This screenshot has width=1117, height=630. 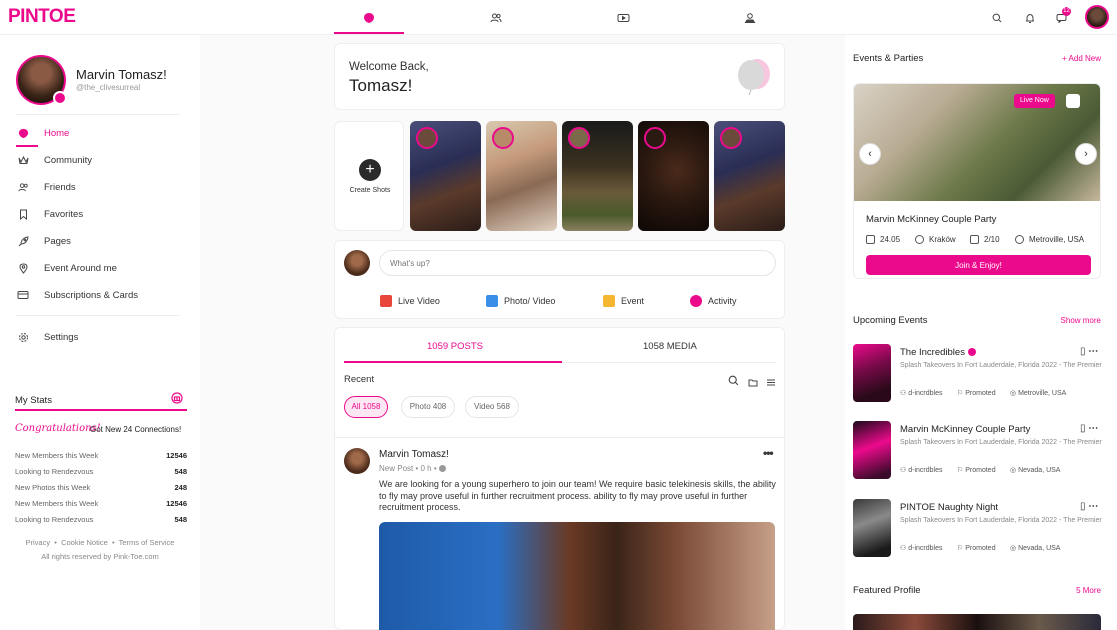 I want to click on event-button: Event, so click(x=623, y=301).